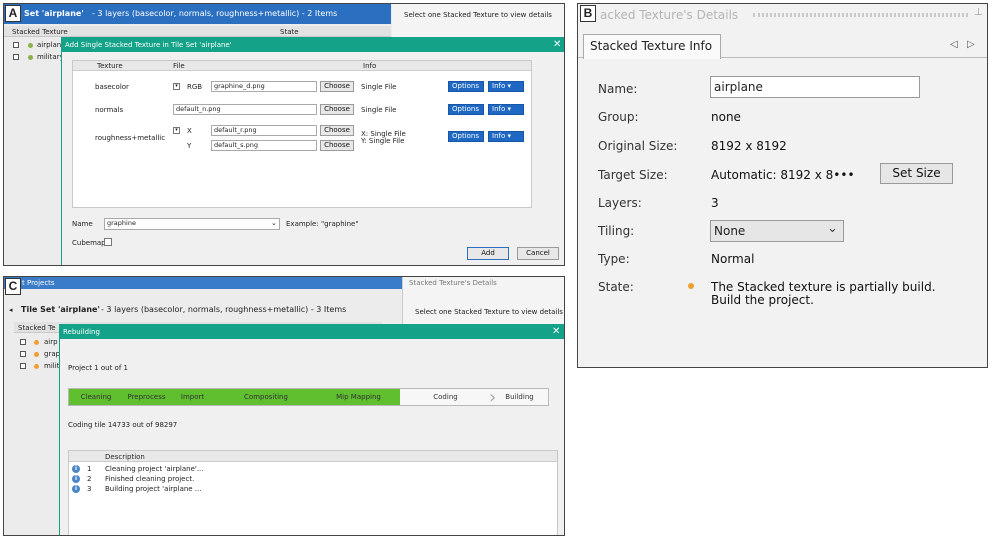 The image size is (1000, 539). I want to click on tree-item: military, so click(50, 57).